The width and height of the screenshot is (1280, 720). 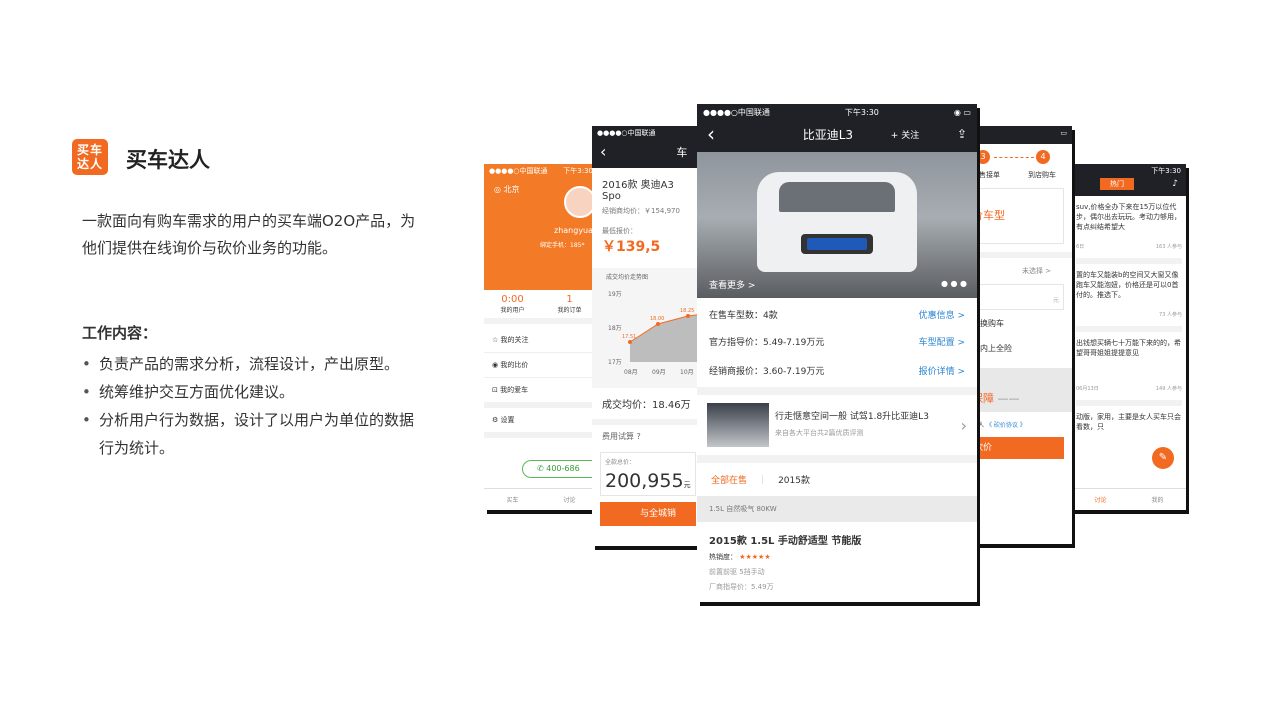 I want to click on post-text: 出钱想买辆七十万能下来的的，希望哥哥姐姐提提意见, so click(x=1128, y=348).